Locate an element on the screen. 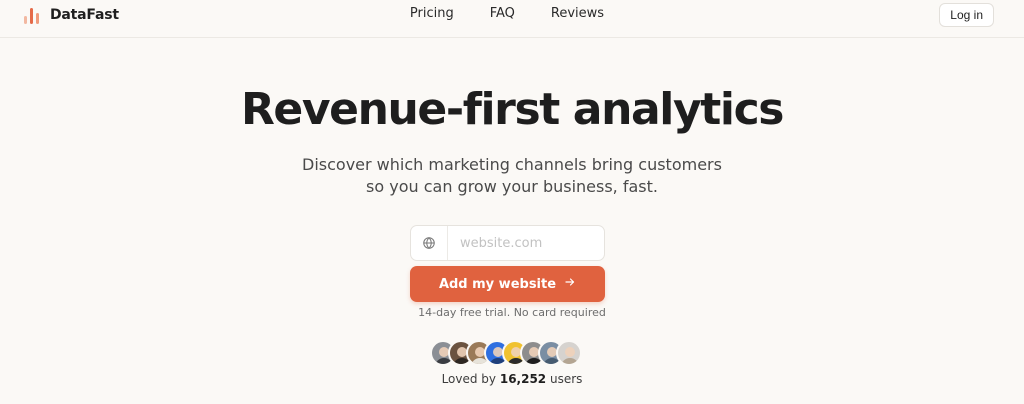 Image resolution: width=1024 pixels, height=404 pixels. datafast-logo-icon is located at coordinates (32, 15).